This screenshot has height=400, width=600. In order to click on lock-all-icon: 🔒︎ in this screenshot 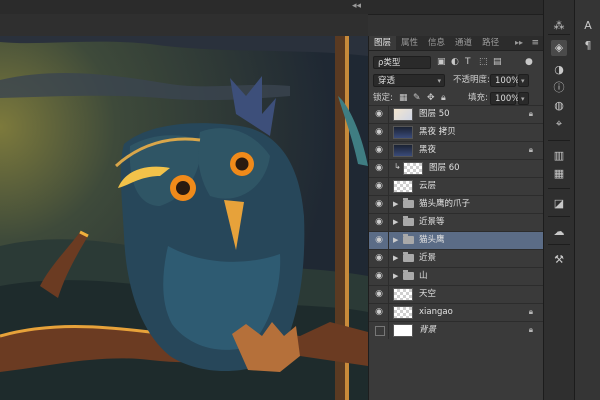, I will do `click(443, 98)`.